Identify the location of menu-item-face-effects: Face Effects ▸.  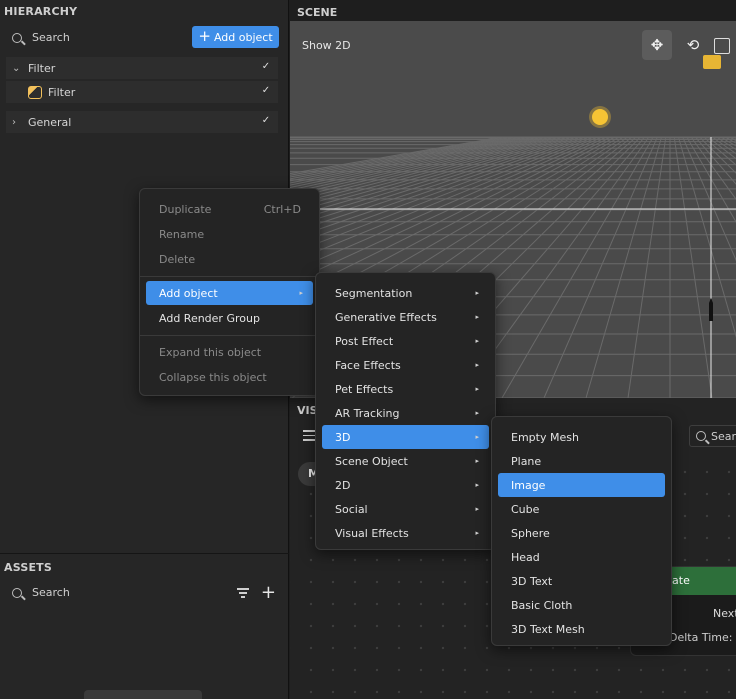
(405, 365).